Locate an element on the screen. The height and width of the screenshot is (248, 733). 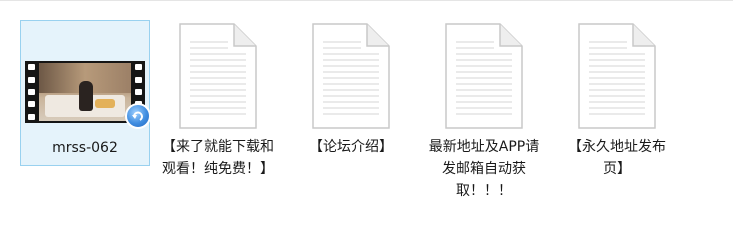
video-frame-image is located at coordinates (85, 92).